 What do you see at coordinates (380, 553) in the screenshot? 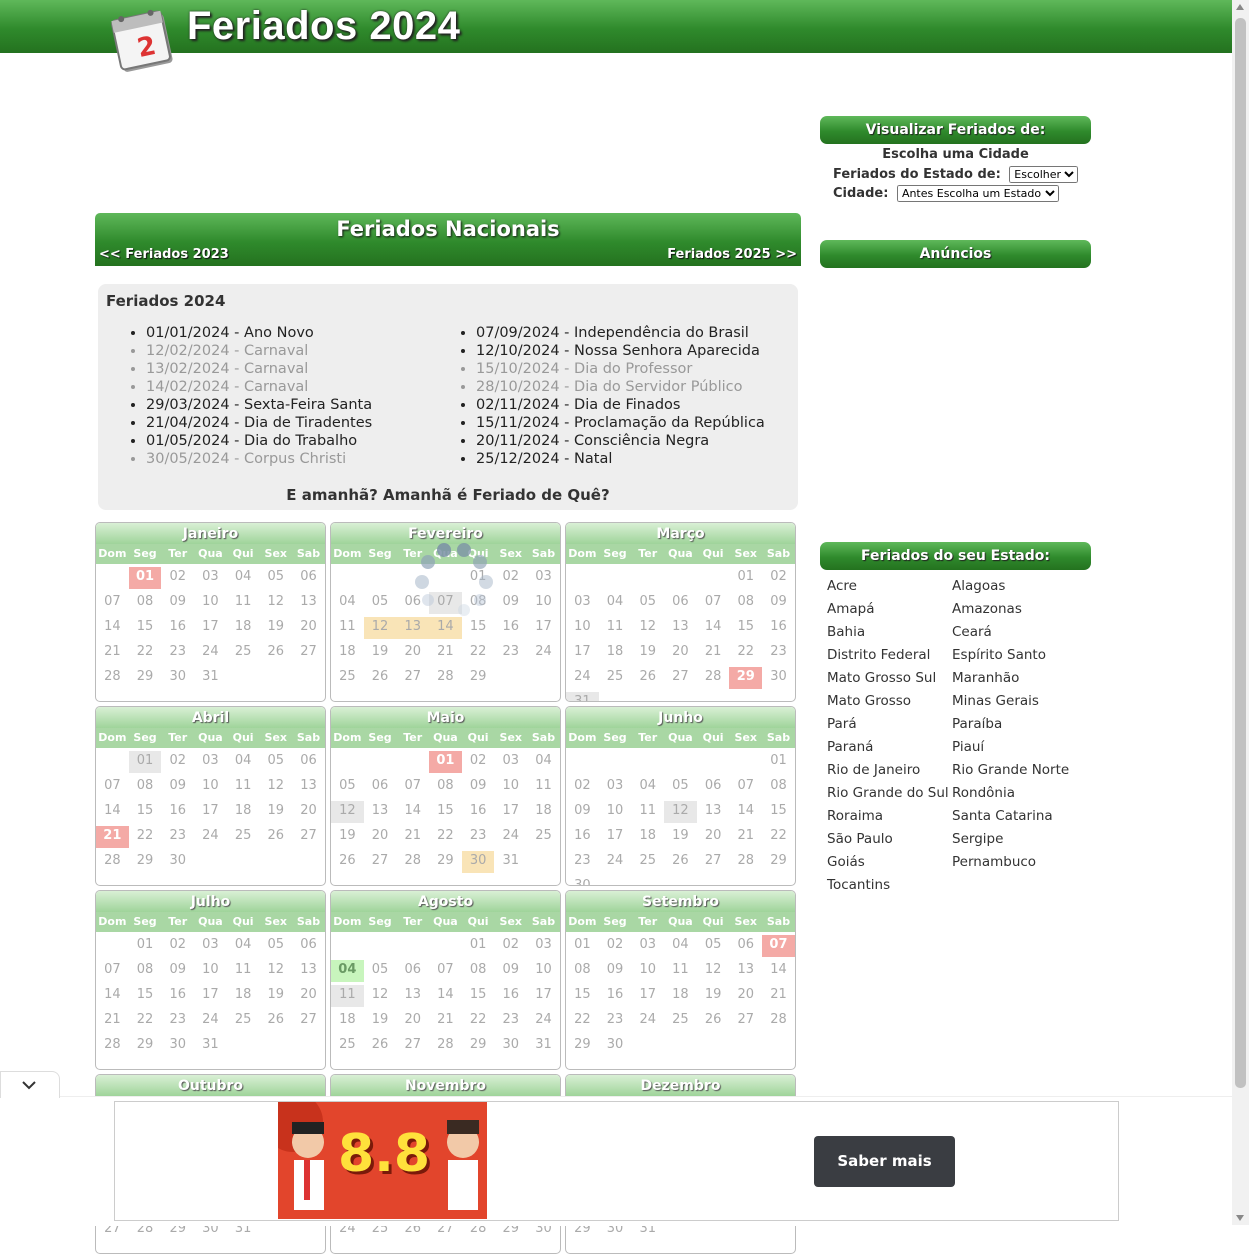
I see `weekday-label: Seg` at bounding box center [380, 553].